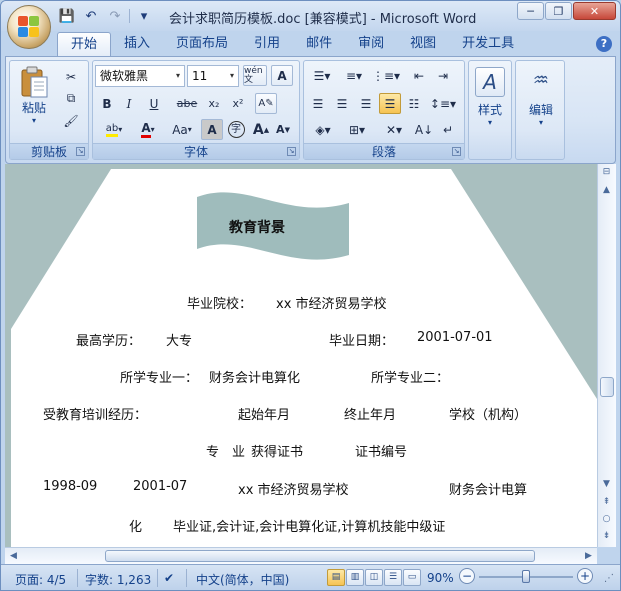 Image resolution: width=621 pixels, height=591 pixels. I want to click on font-launcher-icon: ↘, so click(291, 151).